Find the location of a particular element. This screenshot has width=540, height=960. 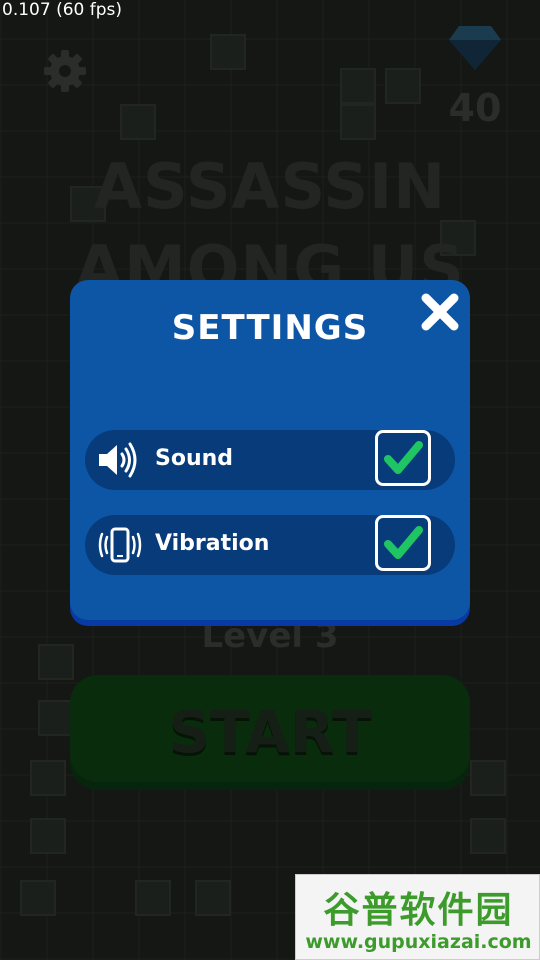

watermark: 谷普软件园 www.gupuxiazai.com is located at coordinates (417, 917).